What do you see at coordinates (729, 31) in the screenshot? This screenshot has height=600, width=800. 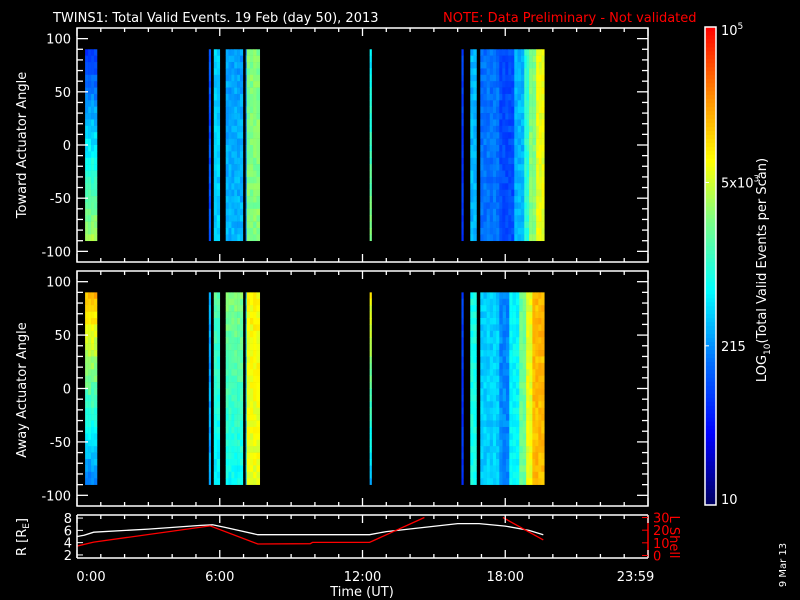 I see `colorbar-tick-text: 10` at bounding box center [729, 31].